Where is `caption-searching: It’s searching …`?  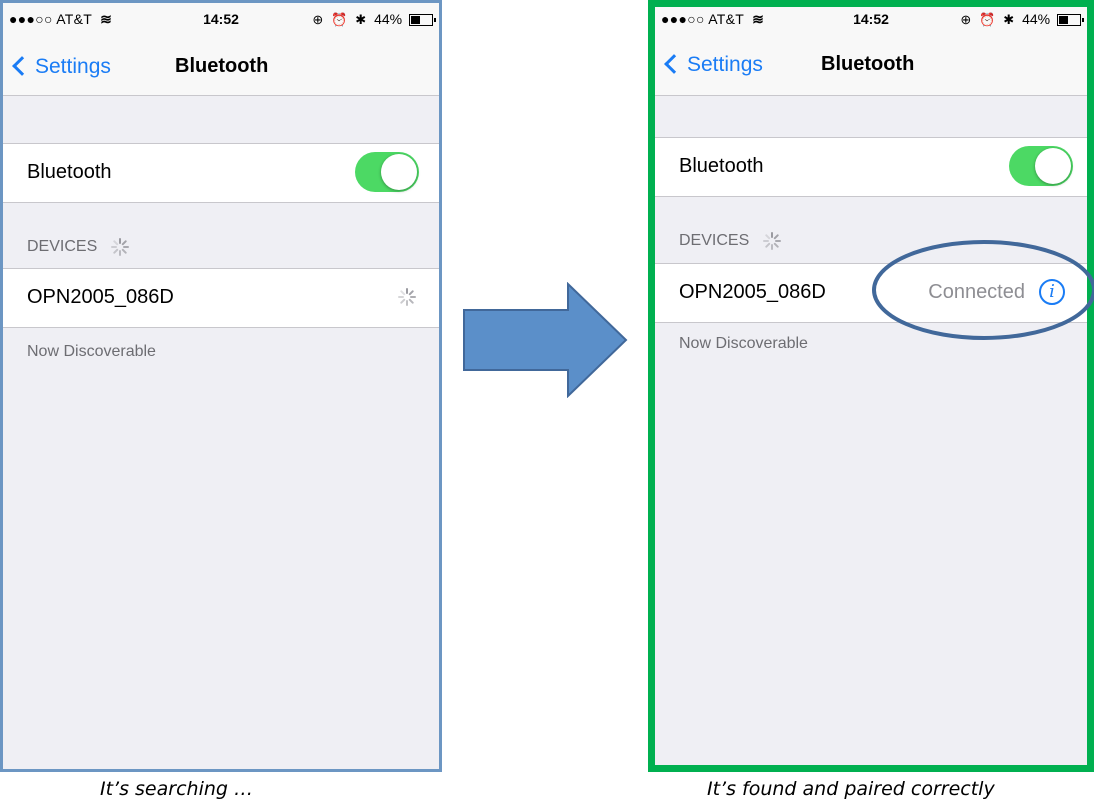
caption-searching: It’s searching … is located at coordinates (176, 789).